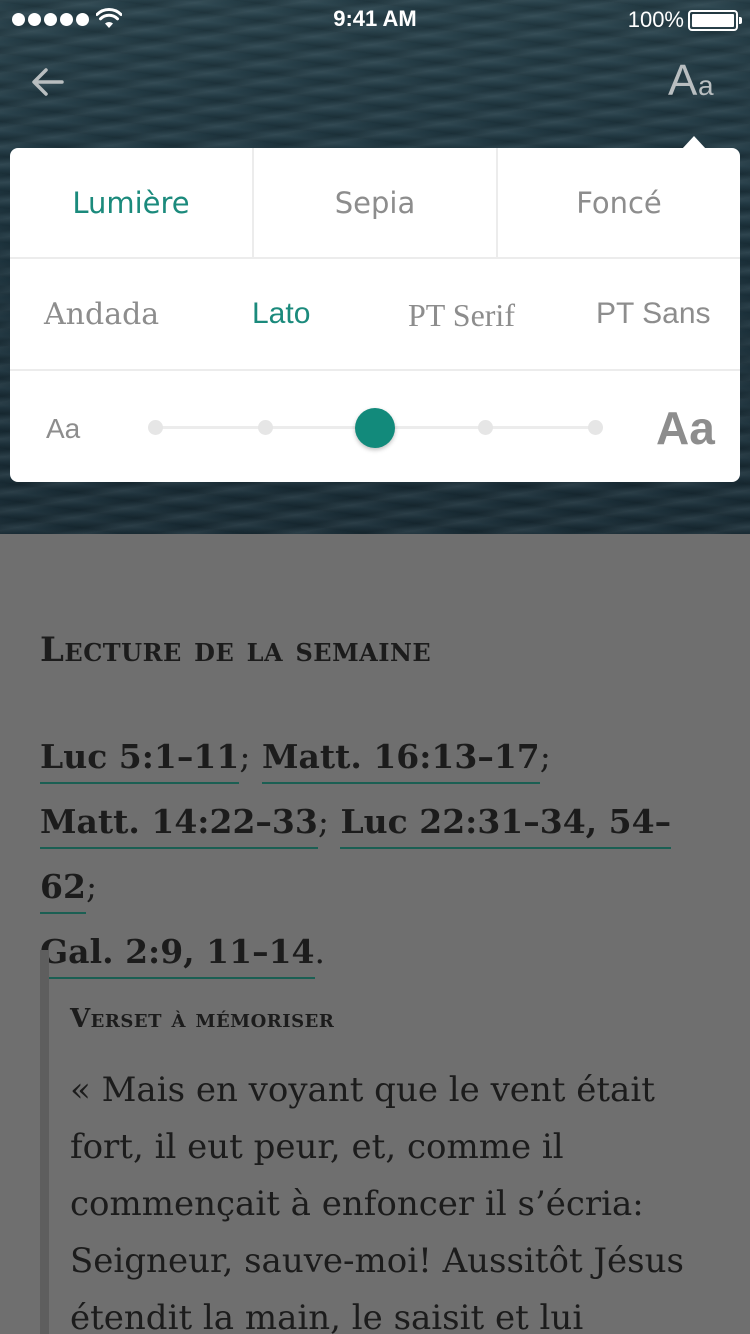 The height and width of the screenshot is (1334, 750). I want to click on font-option-lato: Lato, so click(281, 314).